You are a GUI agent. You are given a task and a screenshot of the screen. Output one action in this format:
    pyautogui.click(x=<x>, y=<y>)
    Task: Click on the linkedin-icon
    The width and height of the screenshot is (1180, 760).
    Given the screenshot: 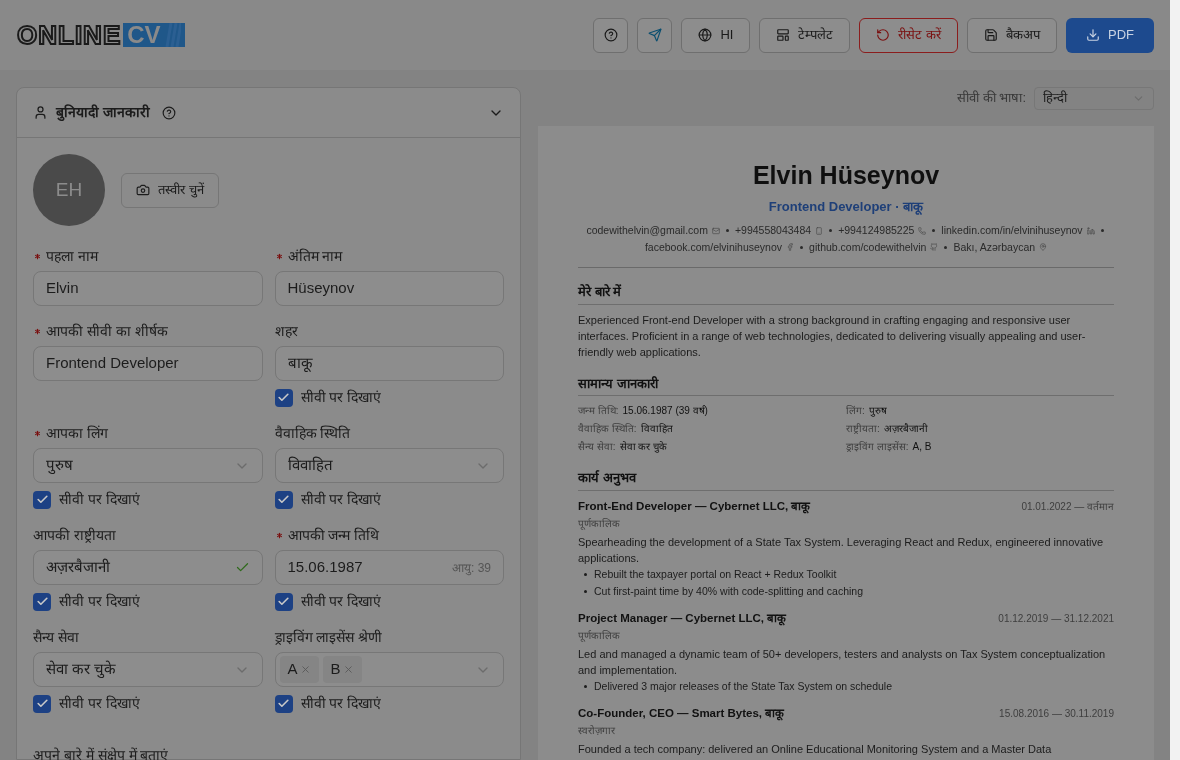 What is the action you would take?
    pyautogui.click(x=1090, y=230)
    